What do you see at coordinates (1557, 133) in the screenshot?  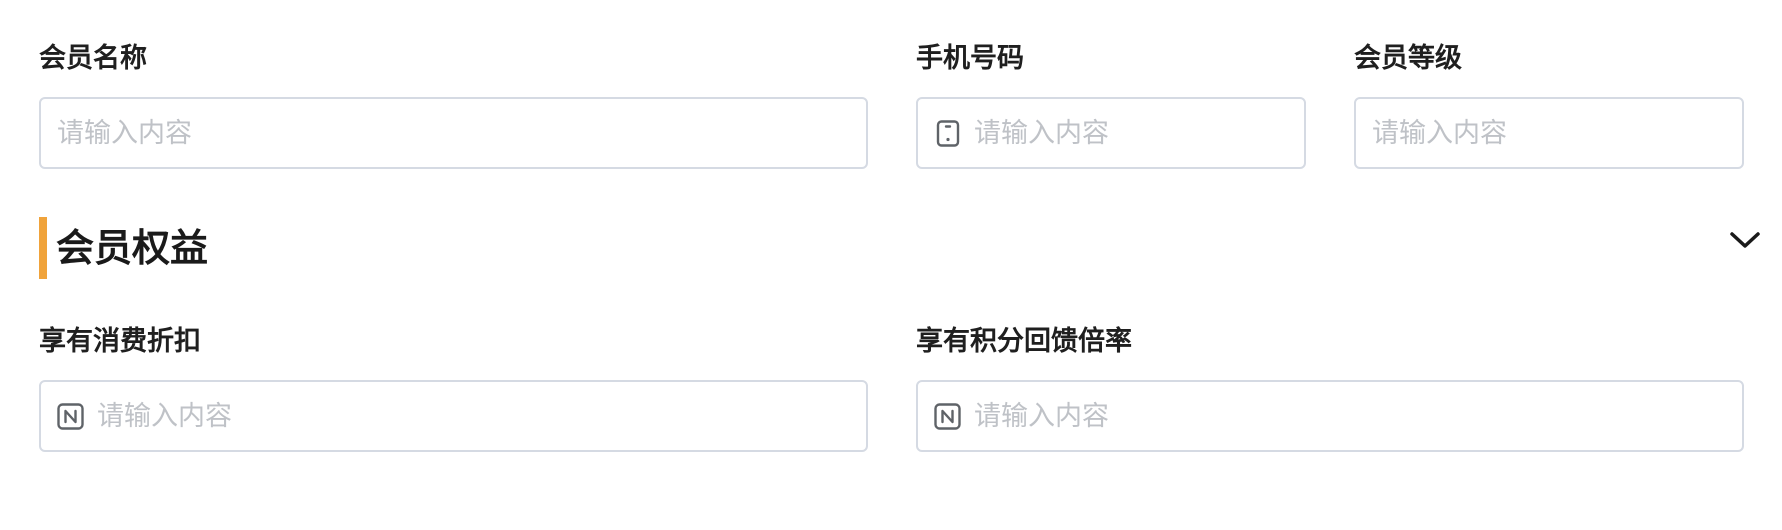 I see `member-level-input` at bounding box center [1557, 133].